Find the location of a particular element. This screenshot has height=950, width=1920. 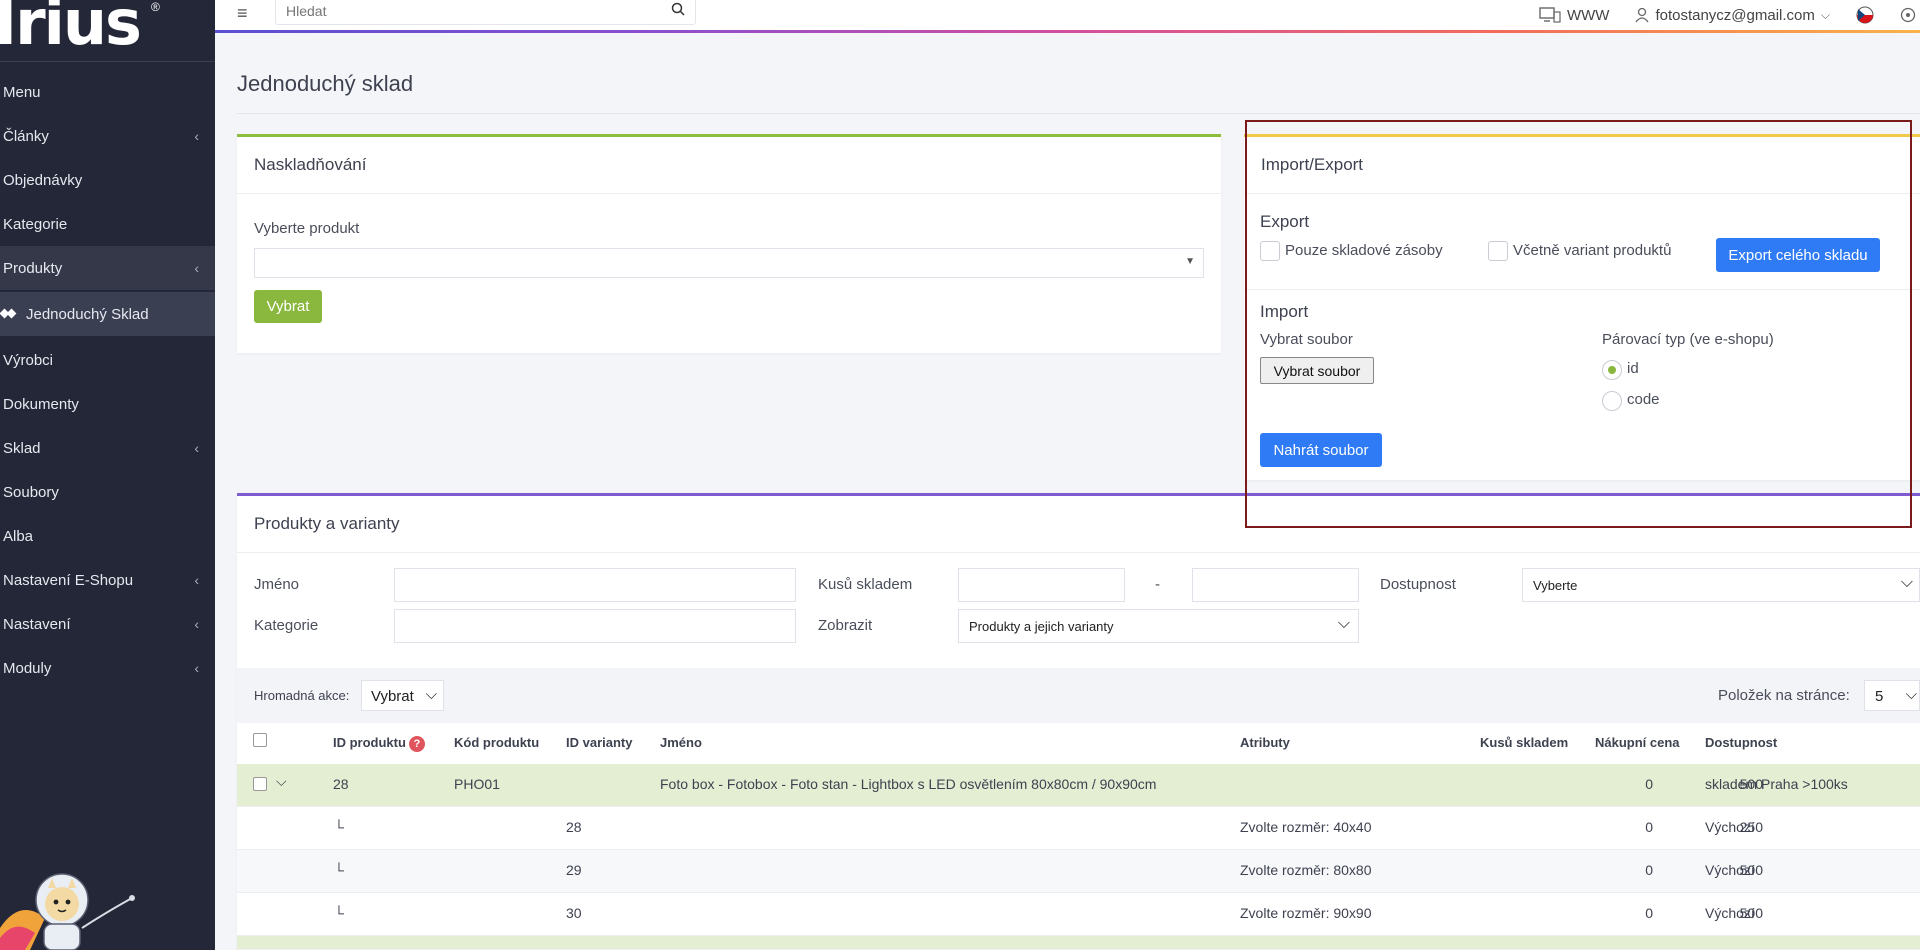

user-icon is located at coordinates (1642, 15).